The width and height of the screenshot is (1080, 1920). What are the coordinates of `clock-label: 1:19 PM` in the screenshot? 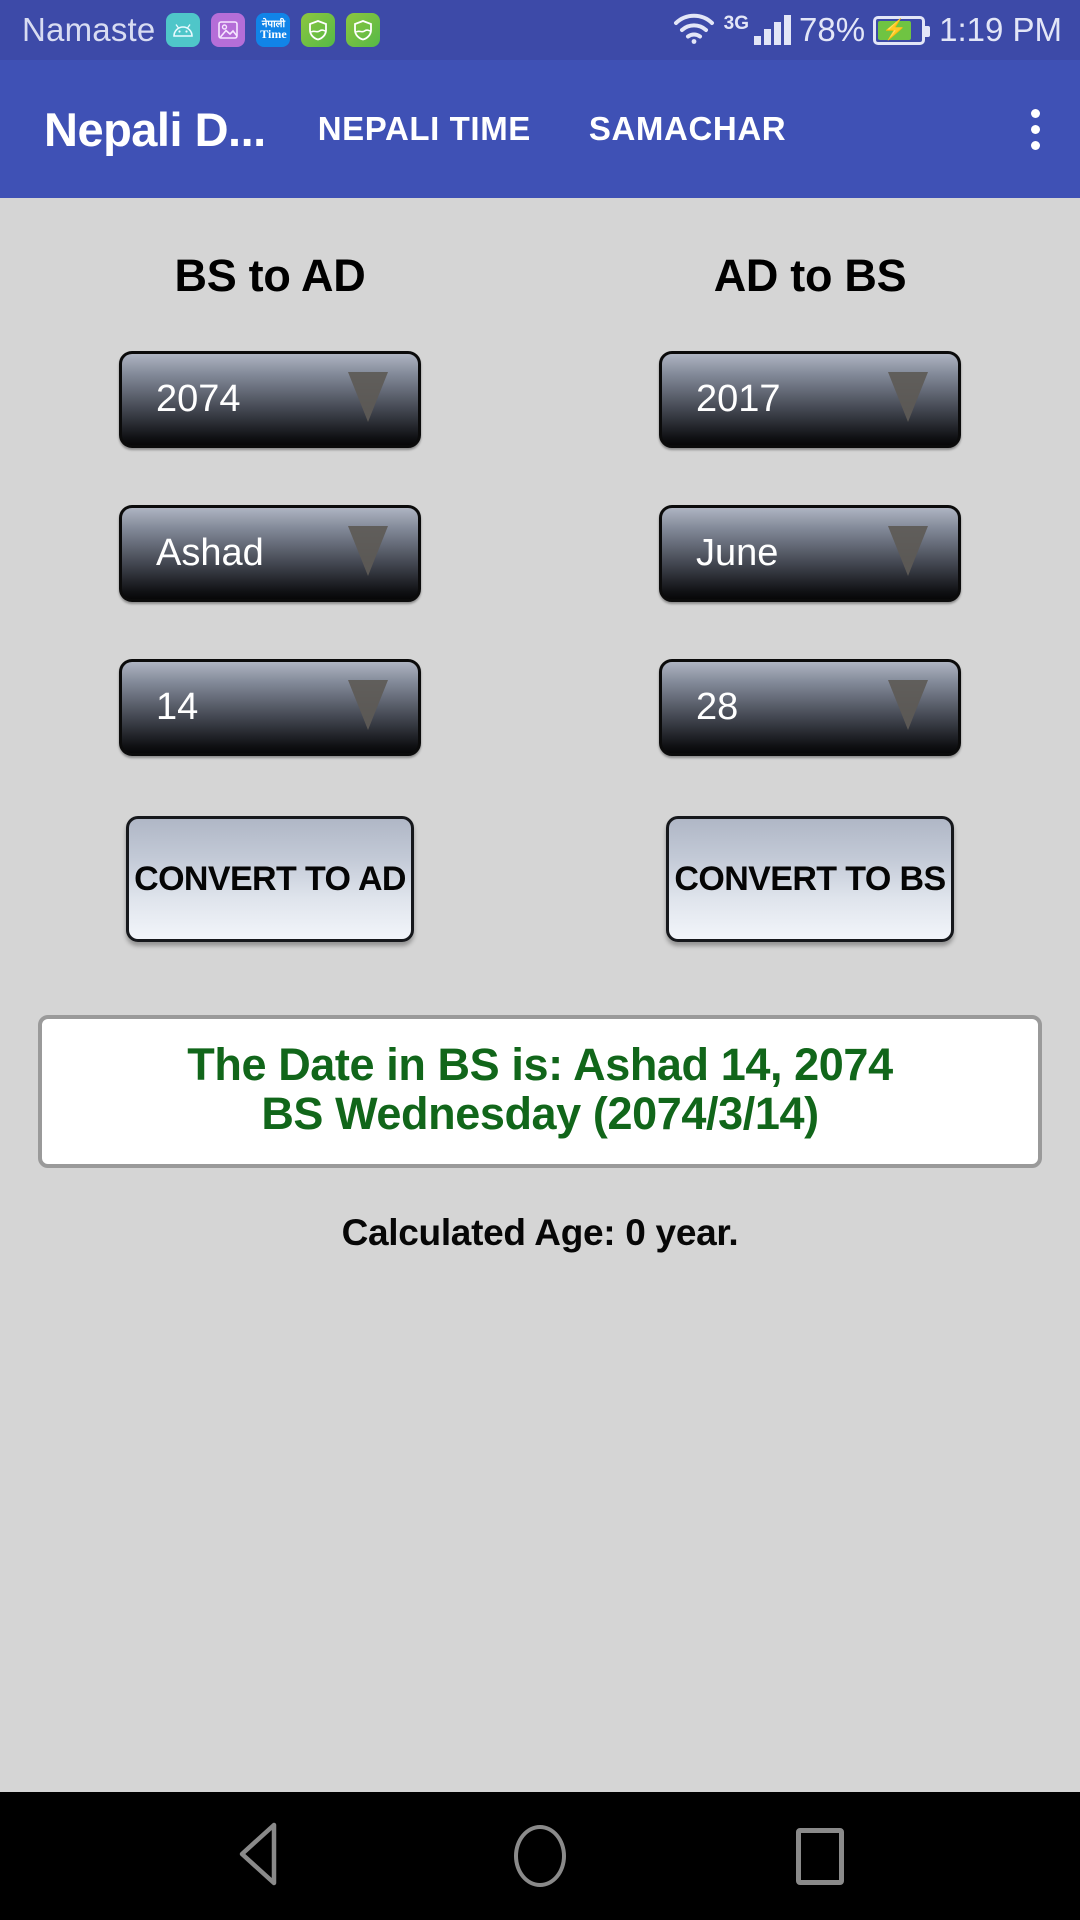 It's located at (1000, 29).